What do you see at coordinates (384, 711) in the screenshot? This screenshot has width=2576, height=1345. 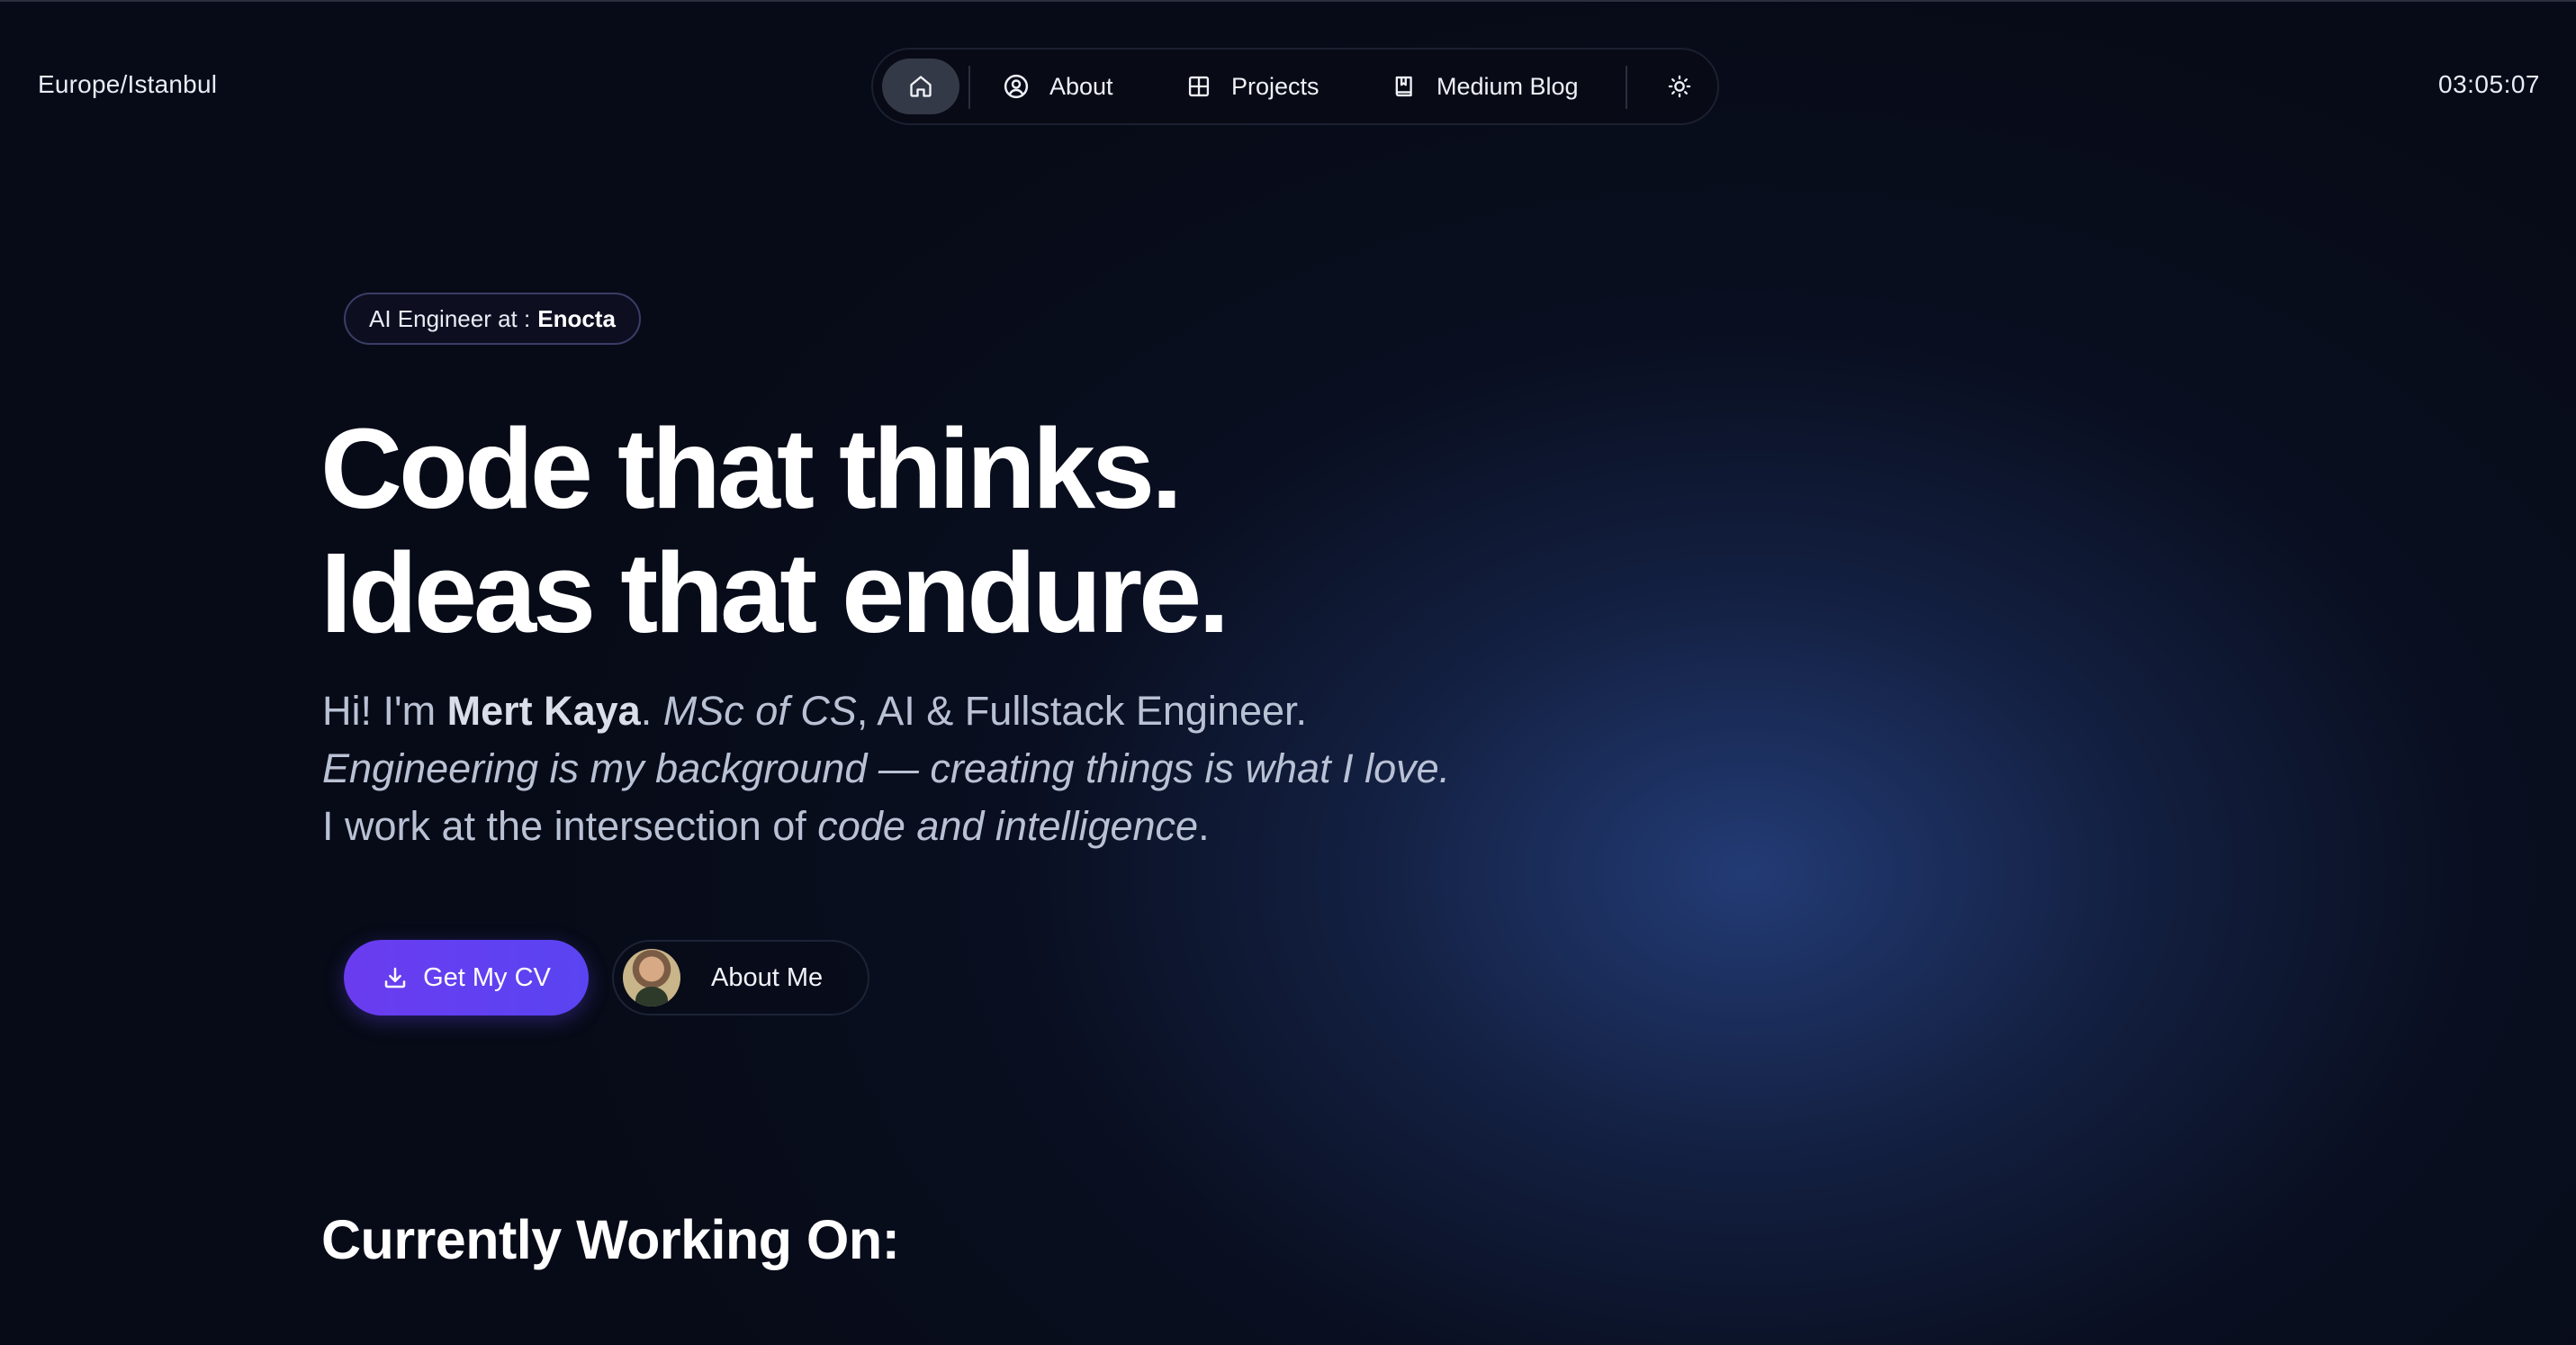 I see `intro-text: Hi! I'm` at bounding box center [384, 711].